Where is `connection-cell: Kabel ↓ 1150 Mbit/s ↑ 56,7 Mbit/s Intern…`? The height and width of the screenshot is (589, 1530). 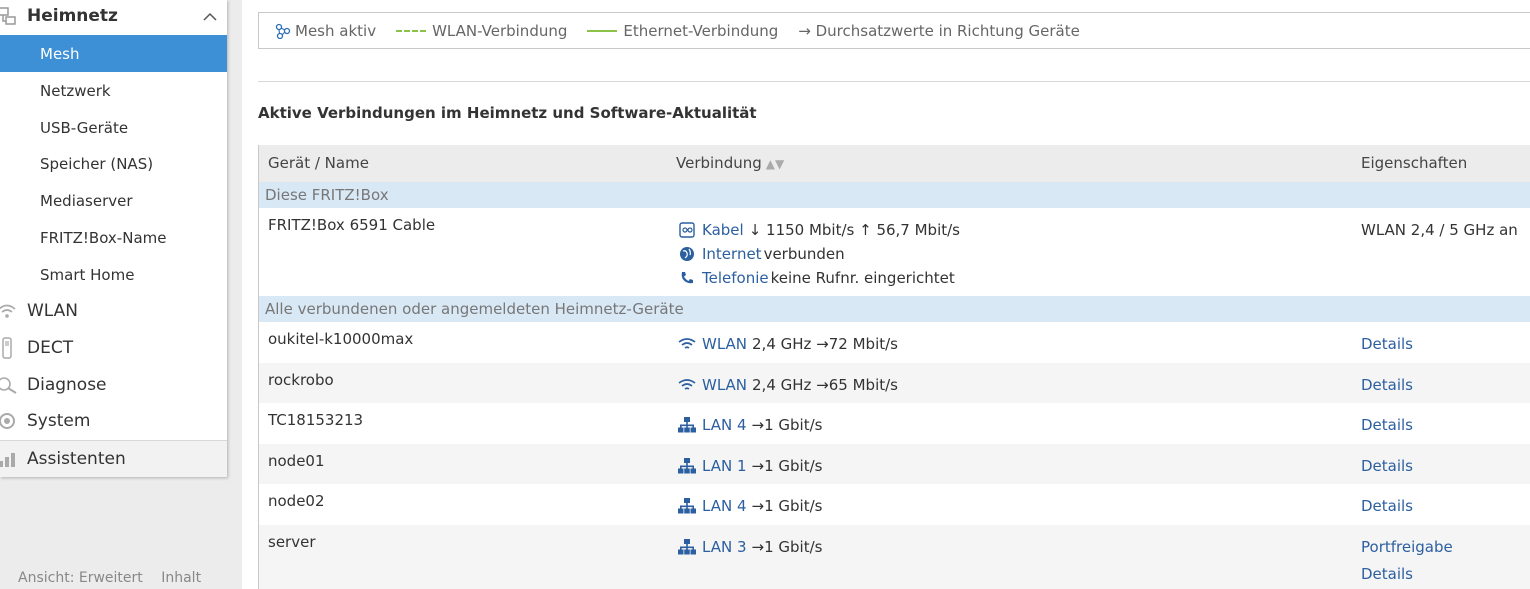
connection-cell: Kabel ↓ 1150 Mbit/s ↑ 56,7 Mbit/s Intern… is located at coordinates (819, 254).